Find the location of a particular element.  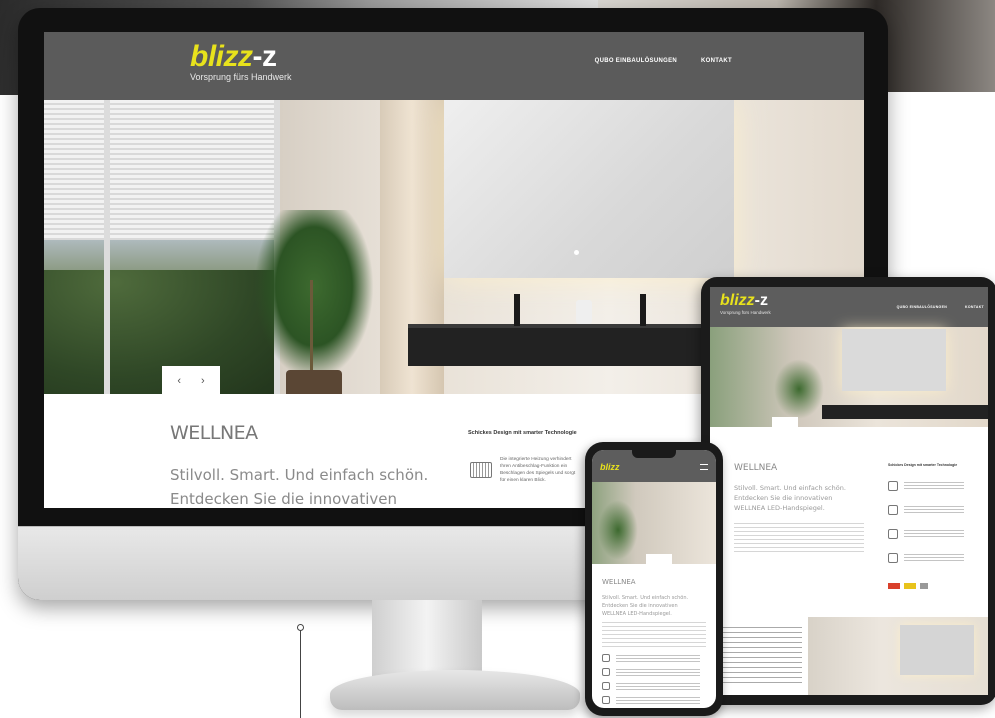

tablet-slider-controls is located at coordinates (785, 423).